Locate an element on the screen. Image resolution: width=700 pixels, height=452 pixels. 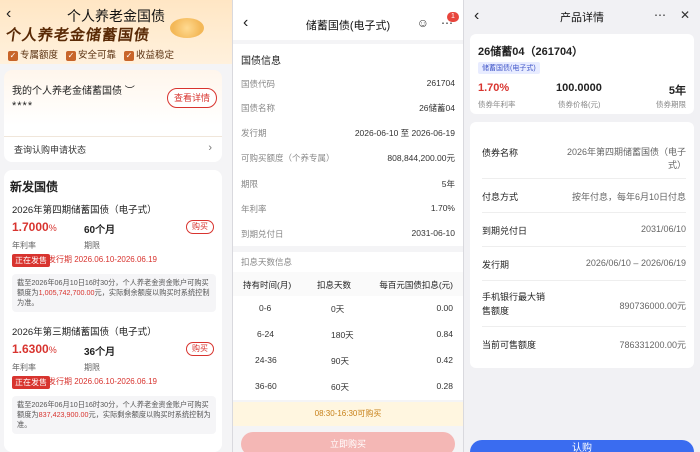
bond-rate: 1.6300% is located at coordinates (34, 349).